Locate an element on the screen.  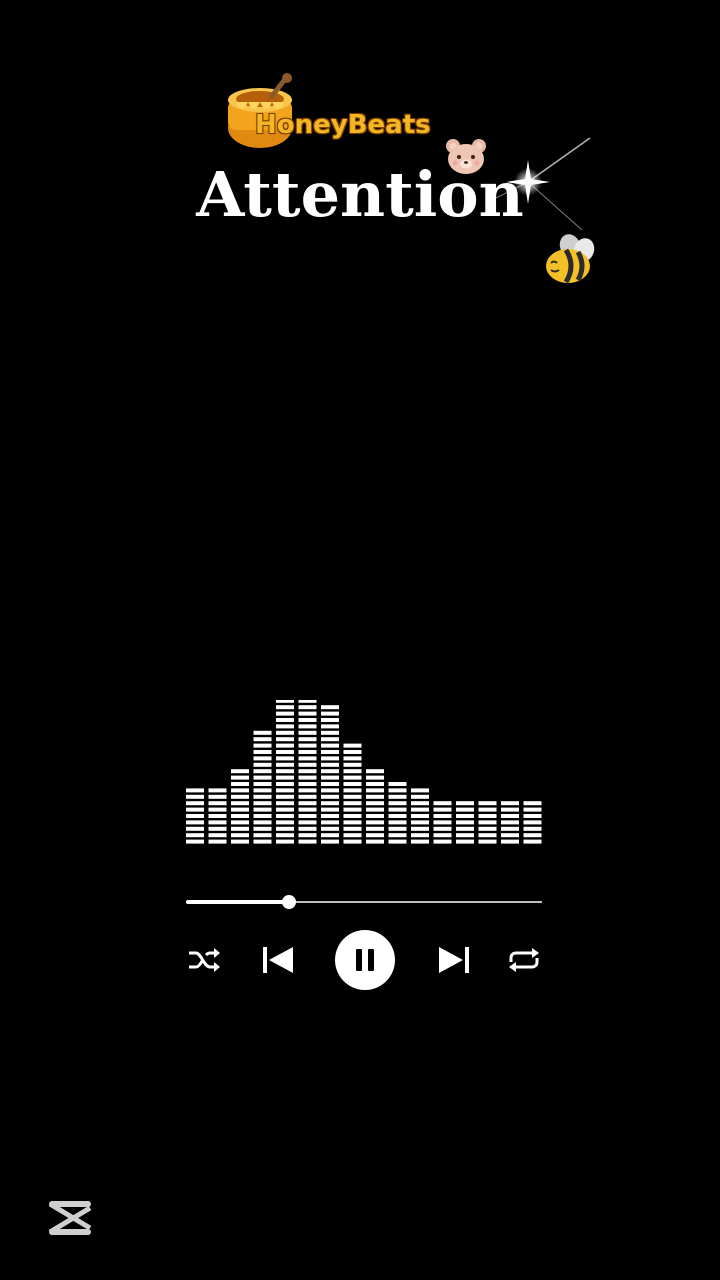
bee-icon is located at coordinates (570, 259).